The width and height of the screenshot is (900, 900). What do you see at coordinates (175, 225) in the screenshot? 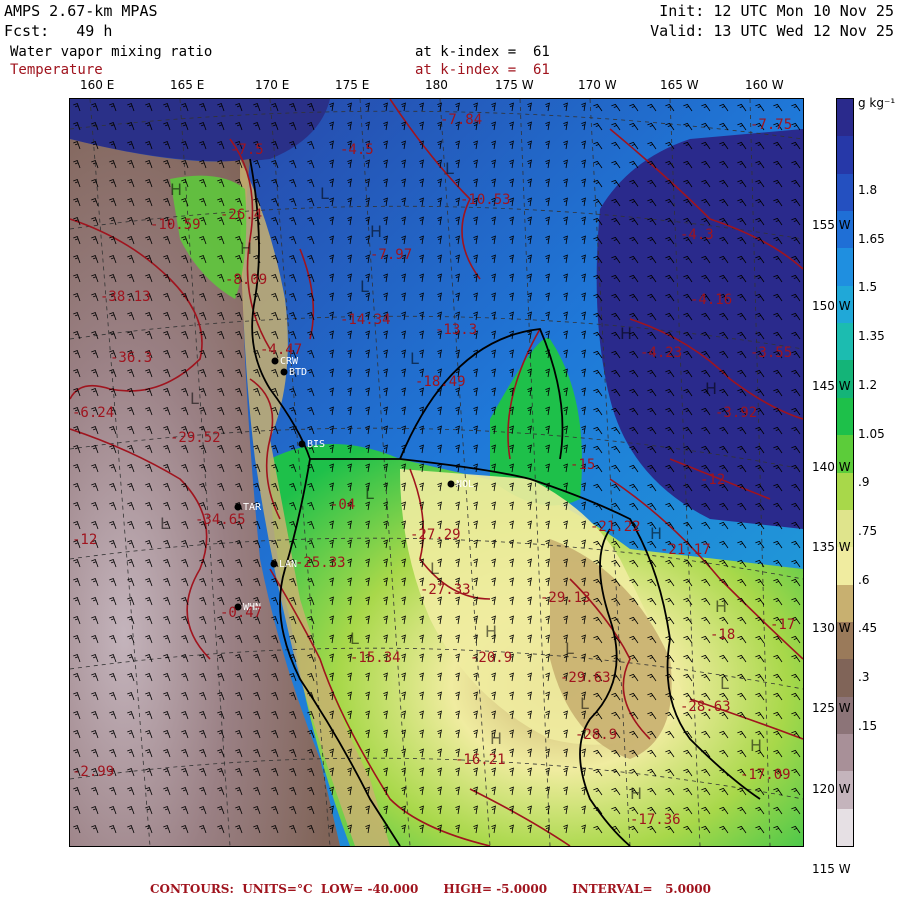
I see `contour-label: -10.59` at bounding box center [175, 225].